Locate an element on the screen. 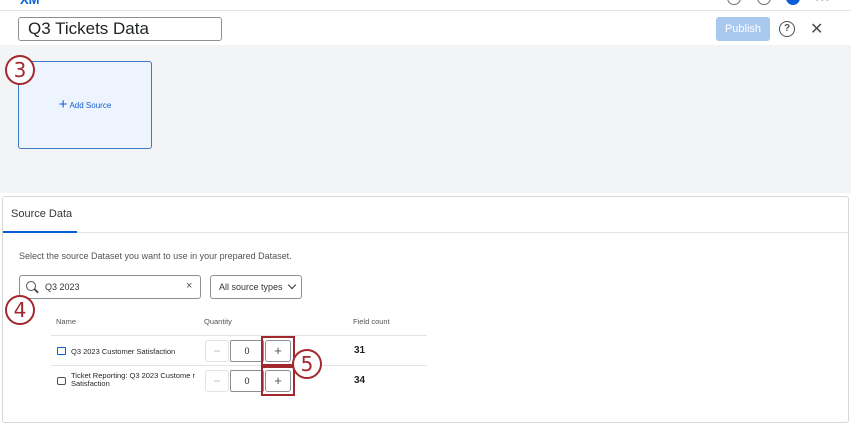  column-header-quantity: Quantity is located at coordinates (218, 321).